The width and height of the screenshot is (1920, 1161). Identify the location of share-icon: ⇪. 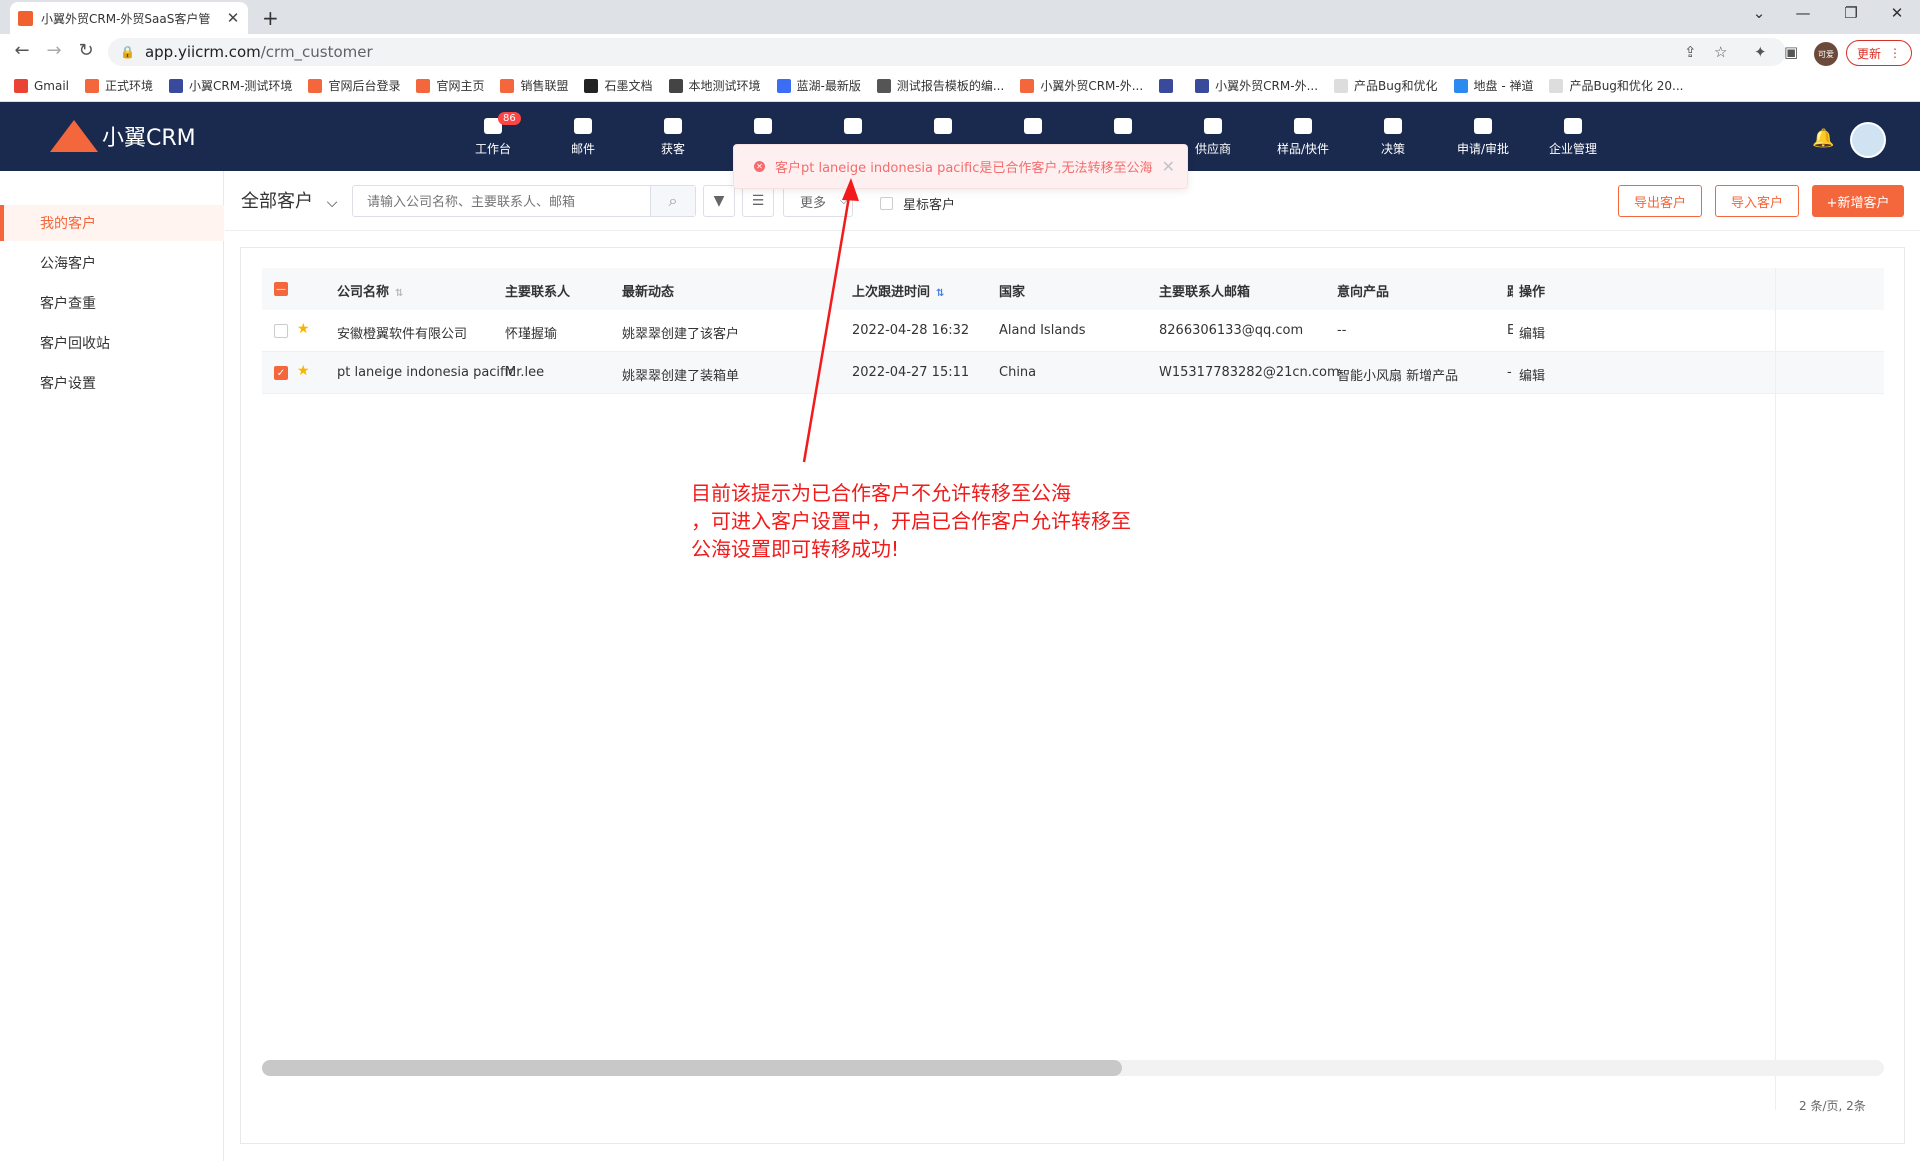
(1690, 52).